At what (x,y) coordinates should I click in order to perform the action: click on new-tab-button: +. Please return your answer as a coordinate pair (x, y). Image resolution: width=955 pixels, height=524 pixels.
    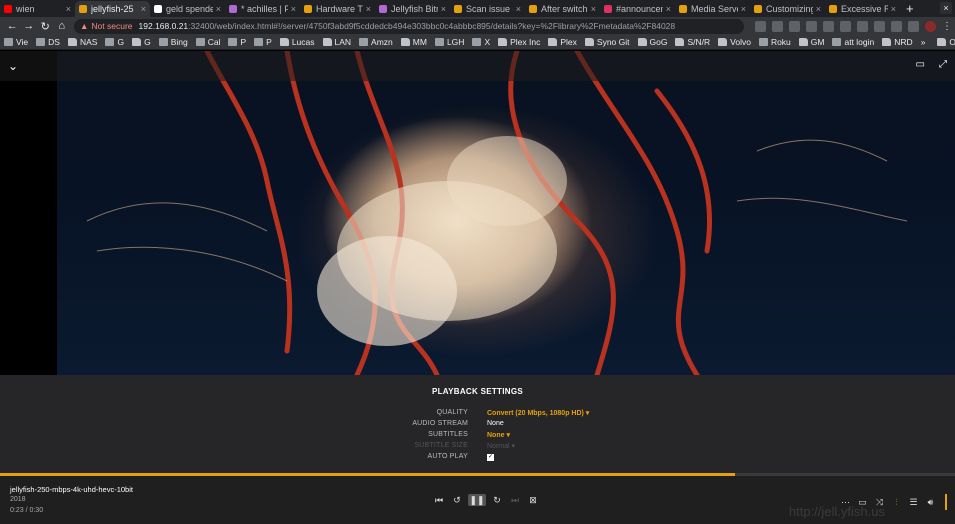
    Looking at the image, I should click on (910, 9).